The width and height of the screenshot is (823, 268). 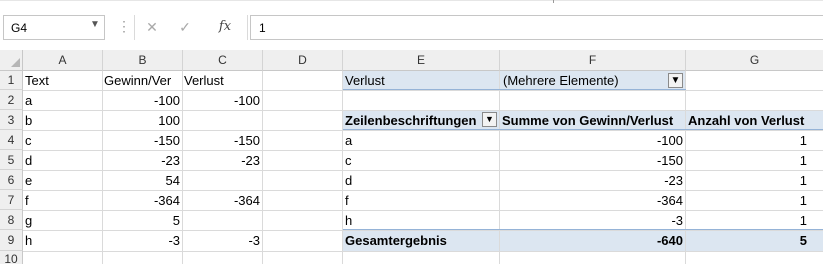 What do you see at coordinates (675, 80) in the screenshot?
I see `filter-dropdown-icon: ▼` at bounding box center [675, 80].